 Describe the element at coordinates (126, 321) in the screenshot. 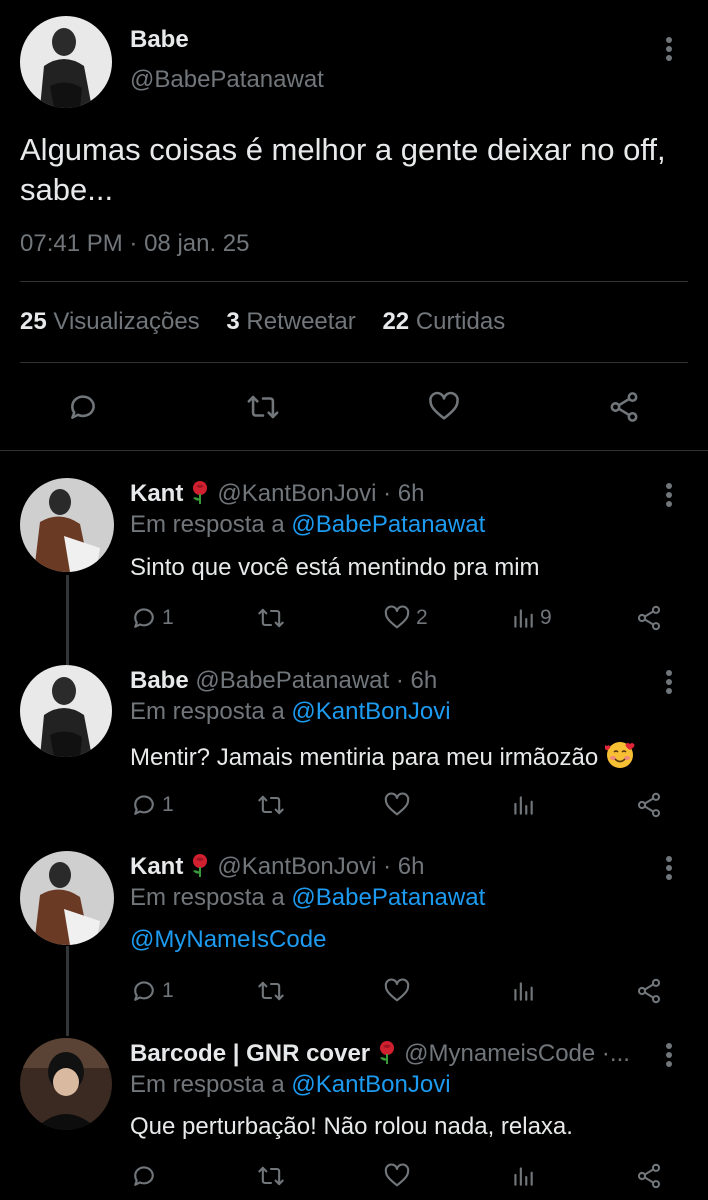

I see `views-label: Visualizações` at that location.